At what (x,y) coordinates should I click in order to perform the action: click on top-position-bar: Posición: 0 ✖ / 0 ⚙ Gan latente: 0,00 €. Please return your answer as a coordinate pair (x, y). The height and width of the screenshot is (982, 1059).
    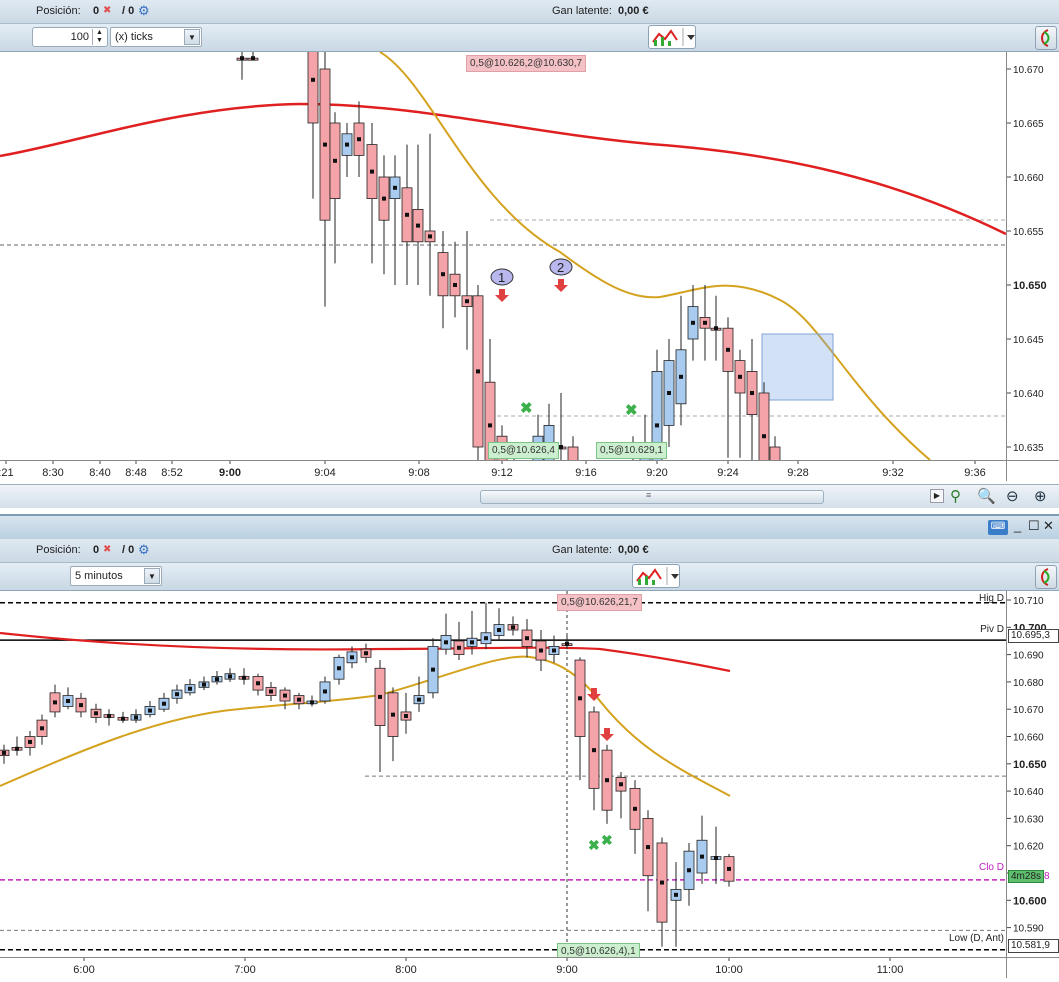
    Looking at the image, I should click on (529, 12).